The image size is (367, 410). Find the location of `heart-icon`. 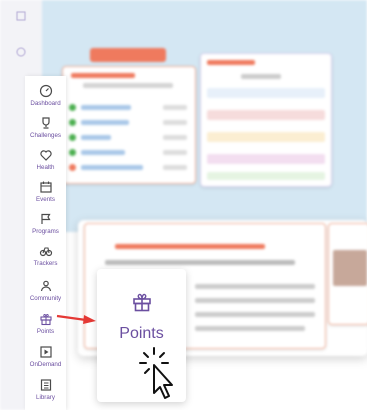

heart-icon is located at coordinates (45, 155).